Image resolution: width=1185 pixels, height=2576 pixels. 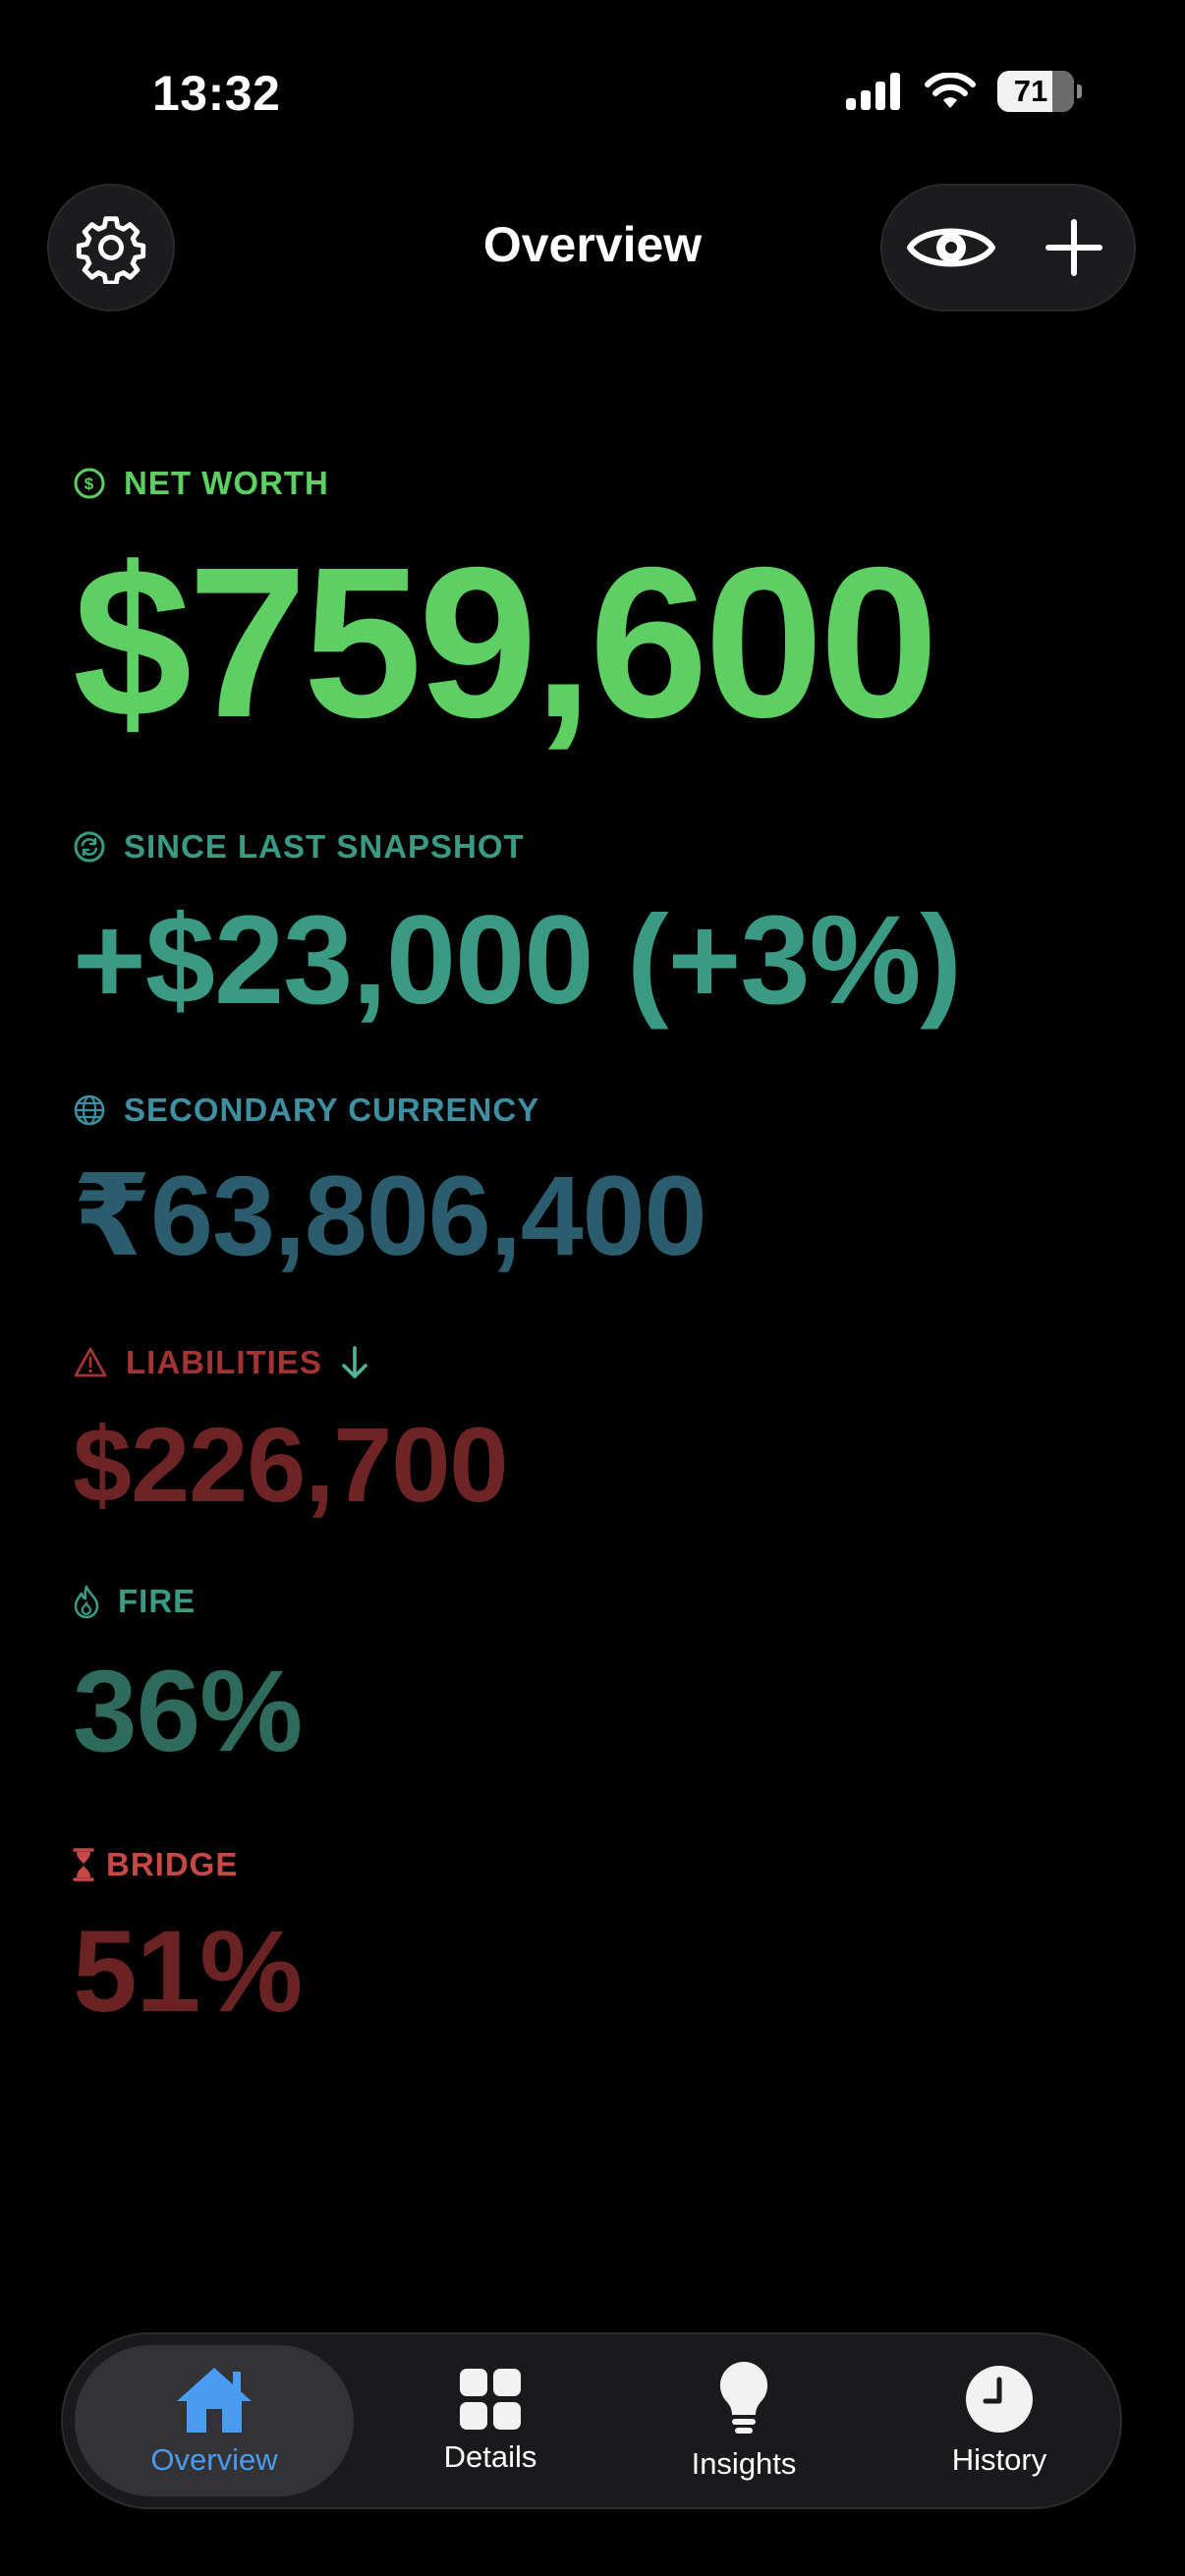 I want to click on dollar-circle-icon: $, so click(x=90, y=483).